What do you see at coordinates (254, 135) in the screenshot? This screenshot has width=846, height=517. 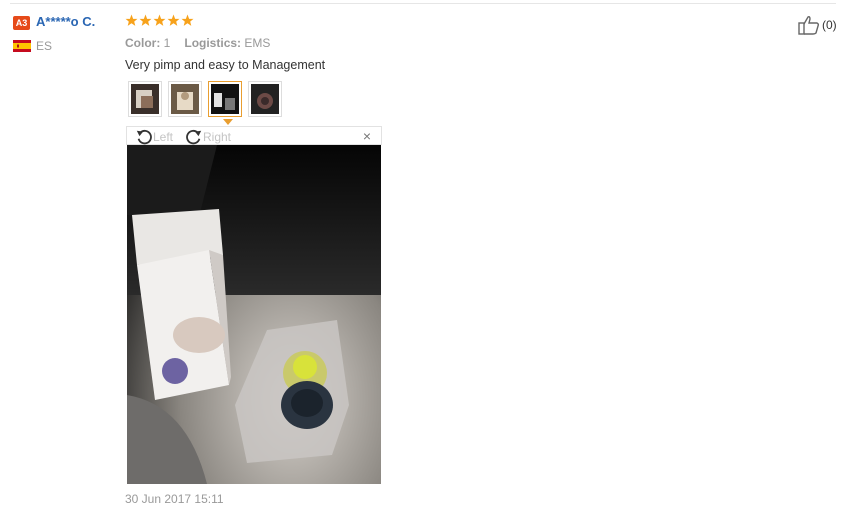 I see `image-viewer-toolbar: Left Right ×` at bounding box center [254, 135].